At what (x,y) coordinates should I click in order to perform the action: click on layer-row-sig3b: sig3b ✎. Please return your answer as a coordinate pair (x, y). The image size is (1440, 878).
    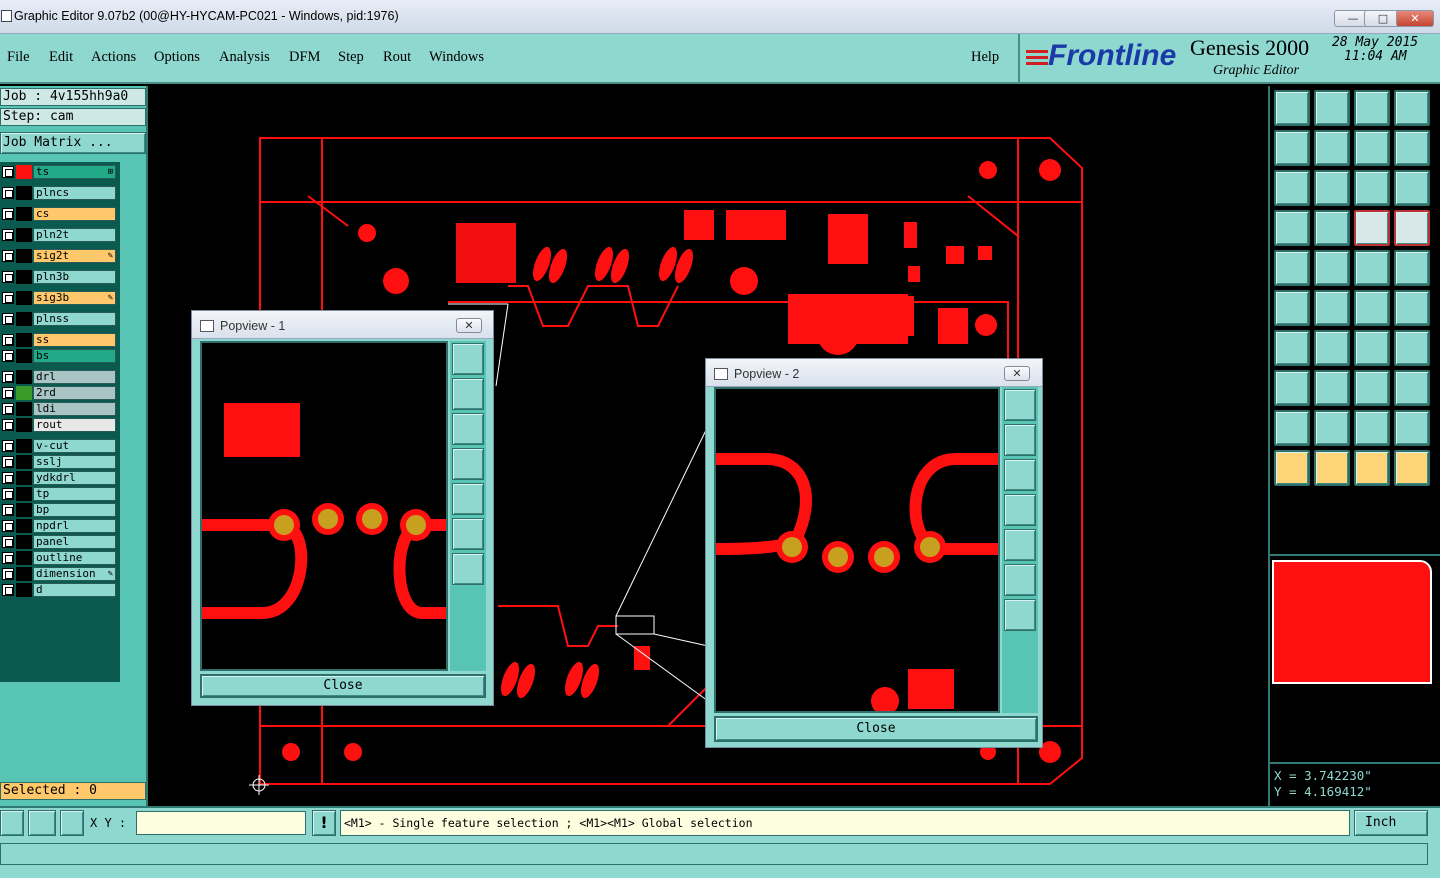
    Looking at the image, I should click on (59, 298).